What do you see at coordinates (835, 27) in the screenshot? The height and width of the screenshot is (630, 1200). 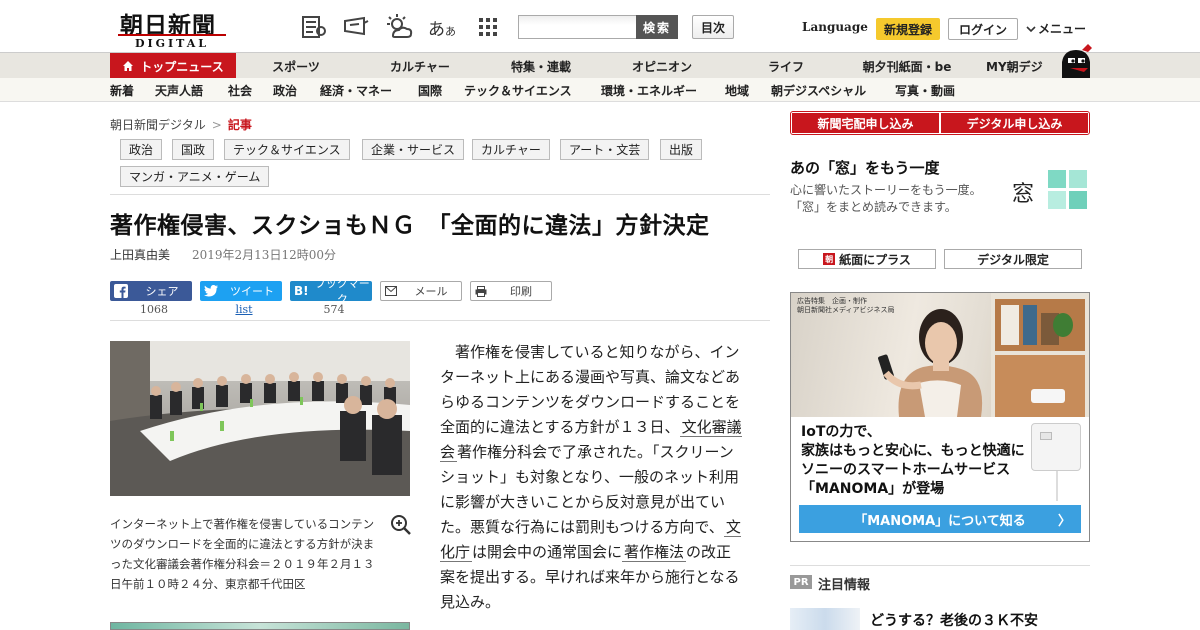 I see `language-link: Language` at bounding box center [835, 27].